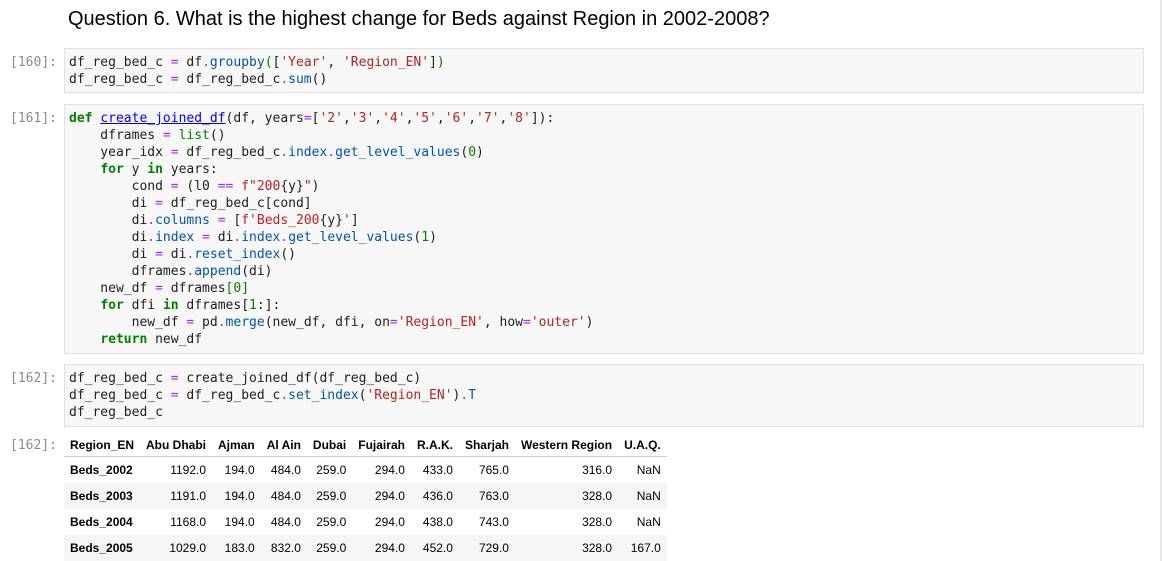  I want to click on table-cell: 438.0, so click(437, 522).